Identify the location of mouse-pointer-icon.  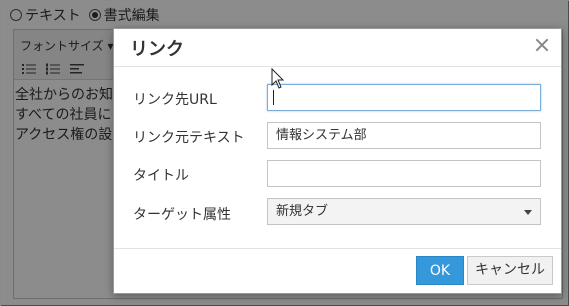
(278, 78).